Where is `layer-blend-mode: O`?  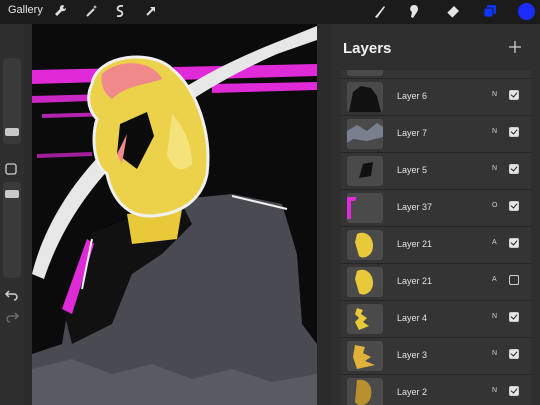 layer-blend-mode: O is located at coordinates (494, 205).